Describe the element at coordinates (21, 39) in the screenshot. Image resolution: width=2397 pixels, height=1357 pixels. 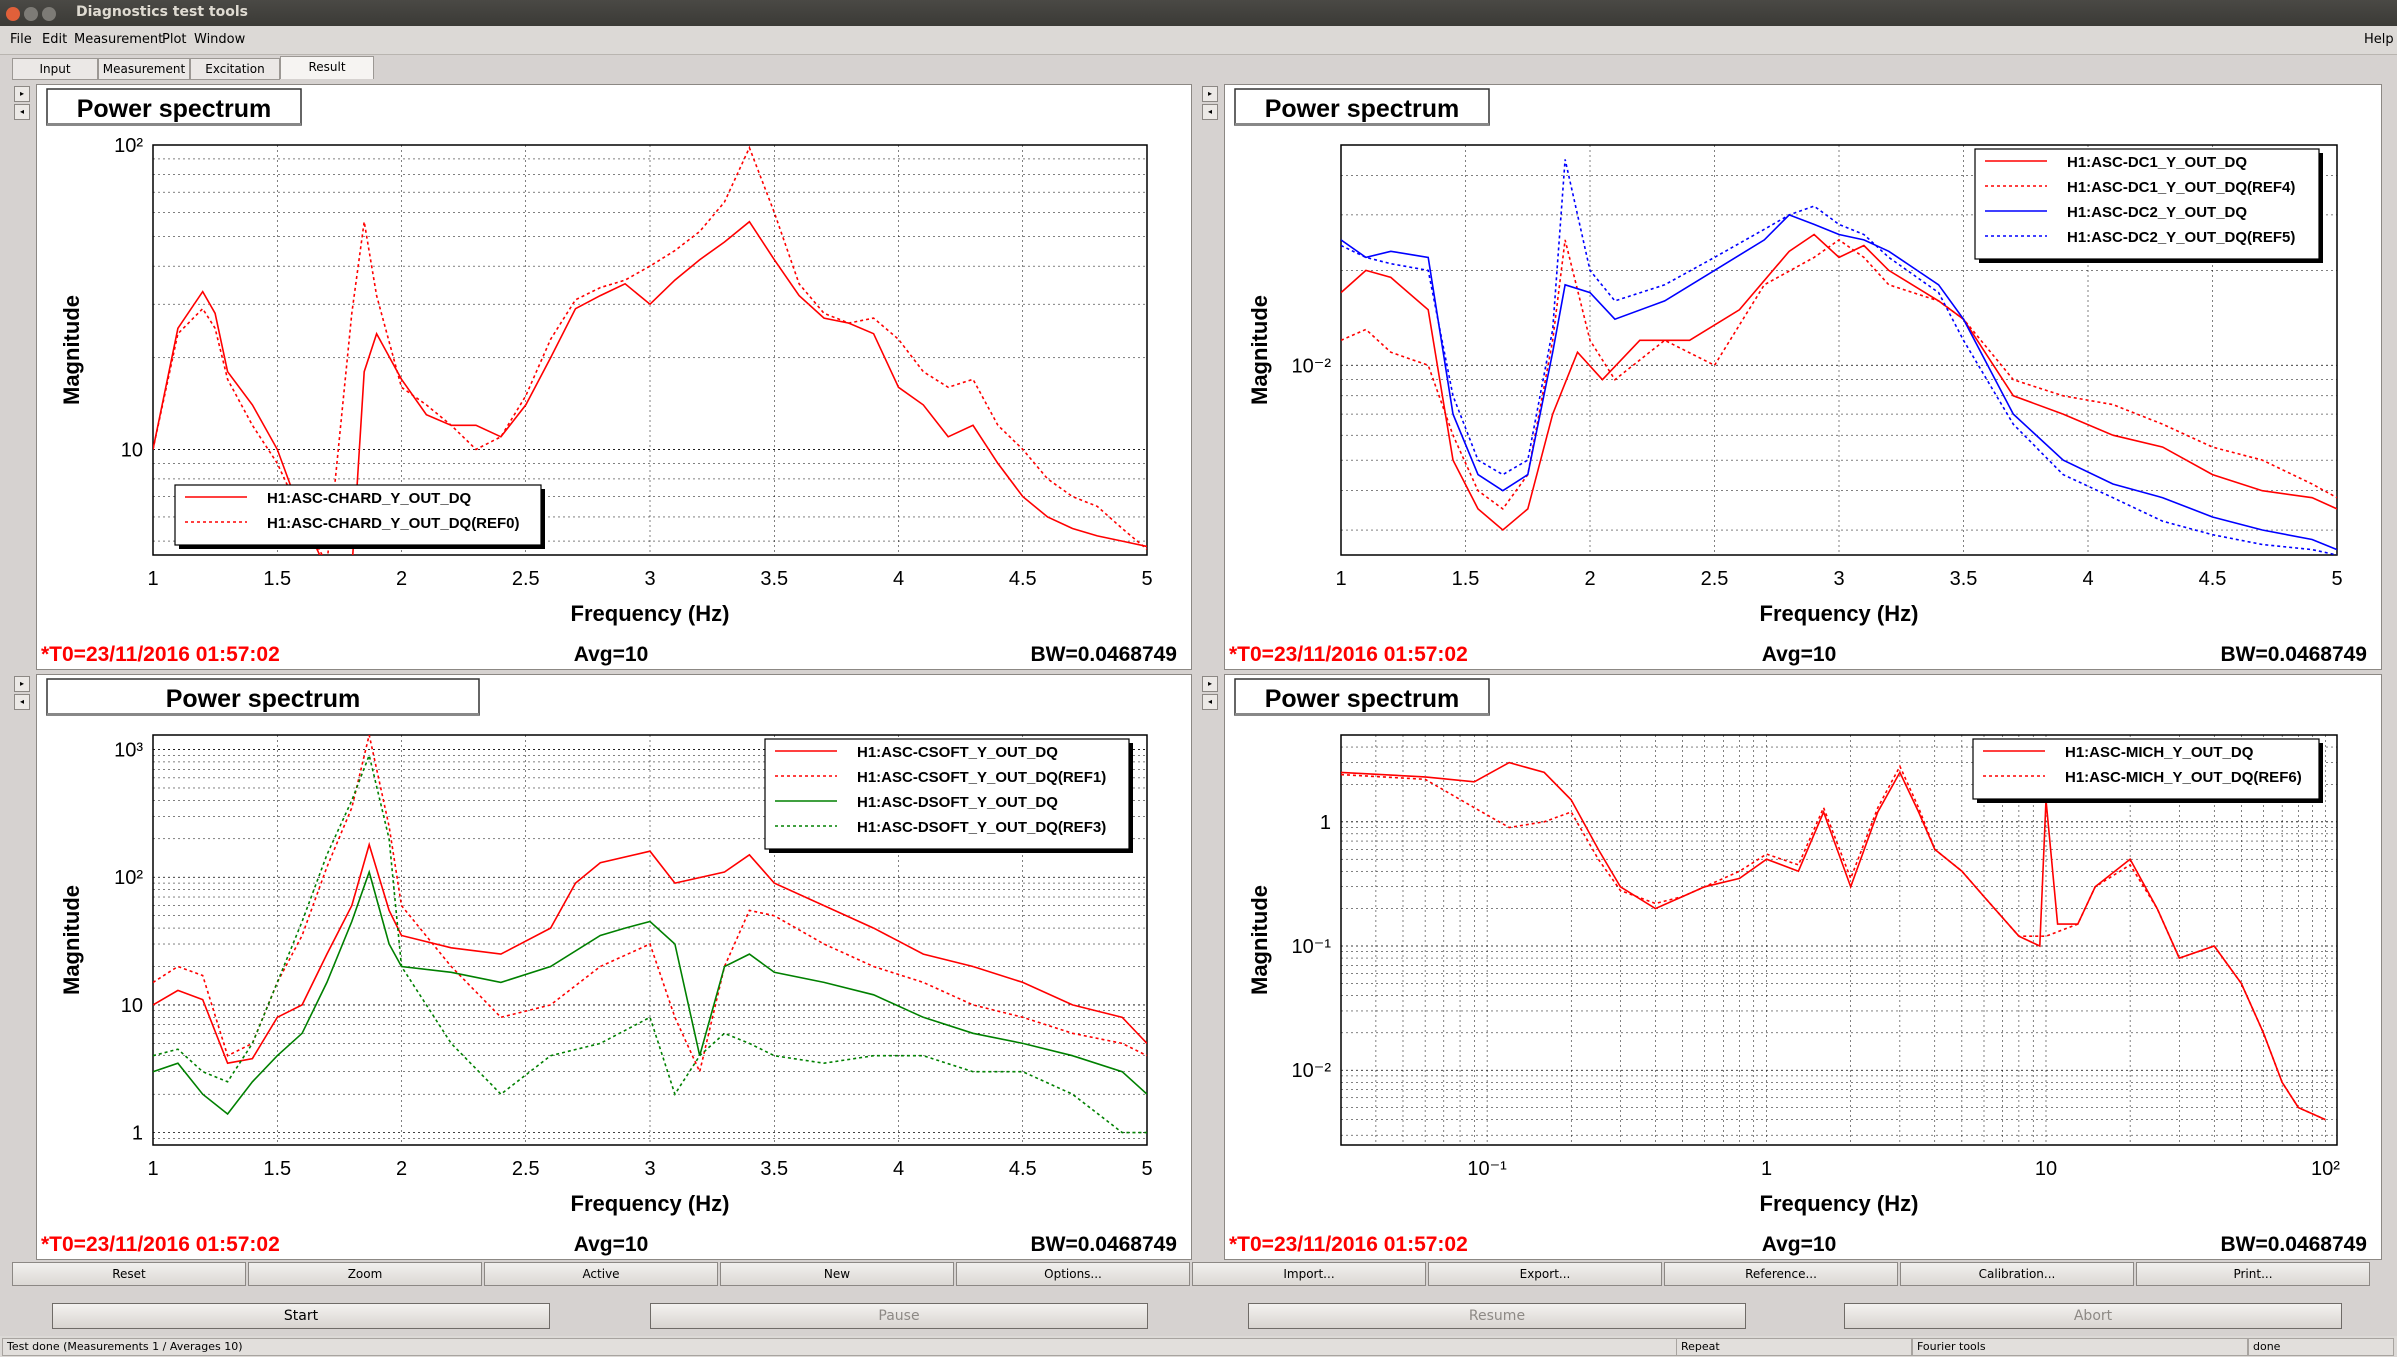
I see `menu-file: File` at that location.